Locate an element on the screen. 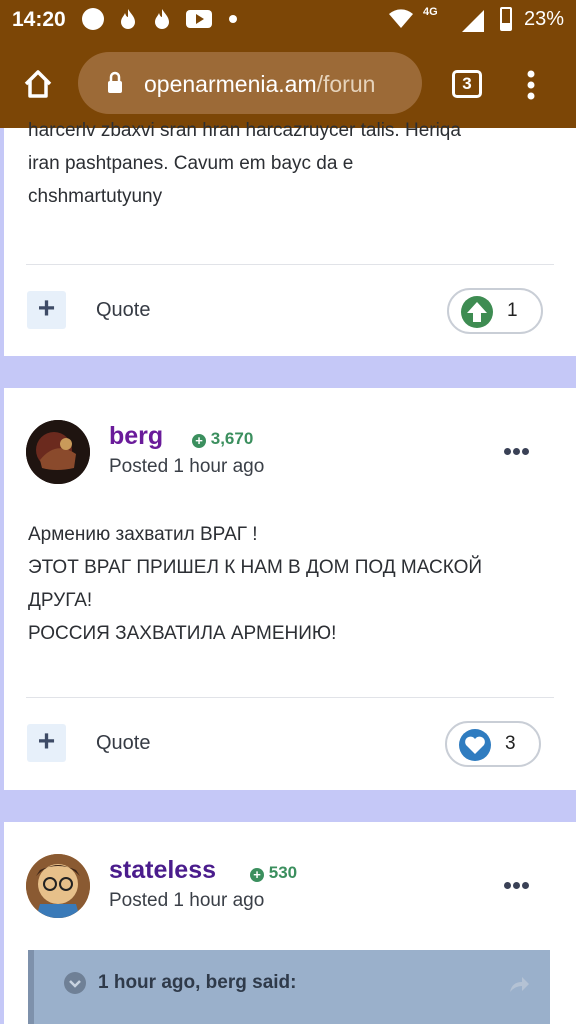 The width and height of the screenshot is (576, 1024). post-body-line: ДРУГА! is located at coordinates (60, 600).